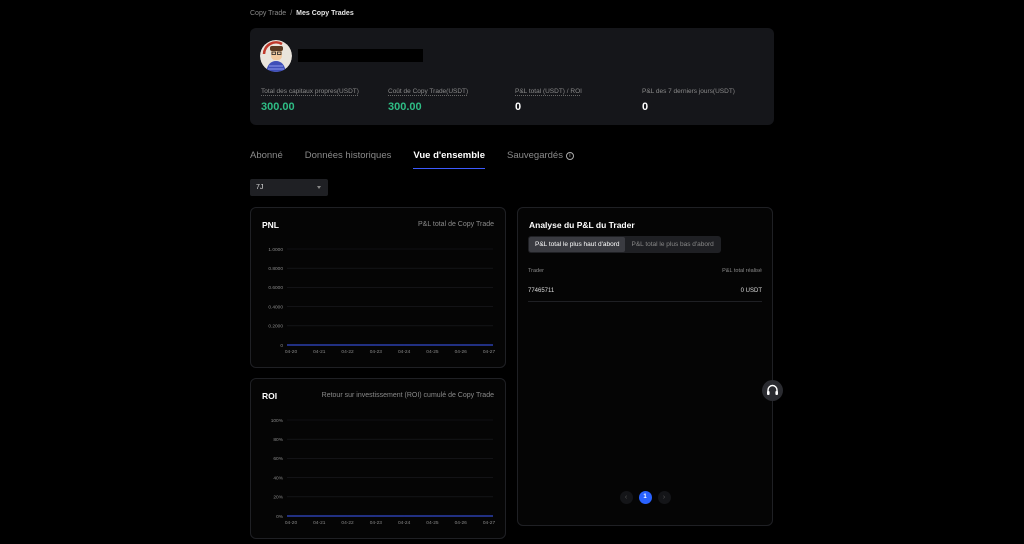 Image resolution: width=1024 pixels, height=544 pixels. Describe the element at coordinates (268, 13) in the screenshot. I see `breadcrumb-copy-trade-link: Copy Trade` at that location.